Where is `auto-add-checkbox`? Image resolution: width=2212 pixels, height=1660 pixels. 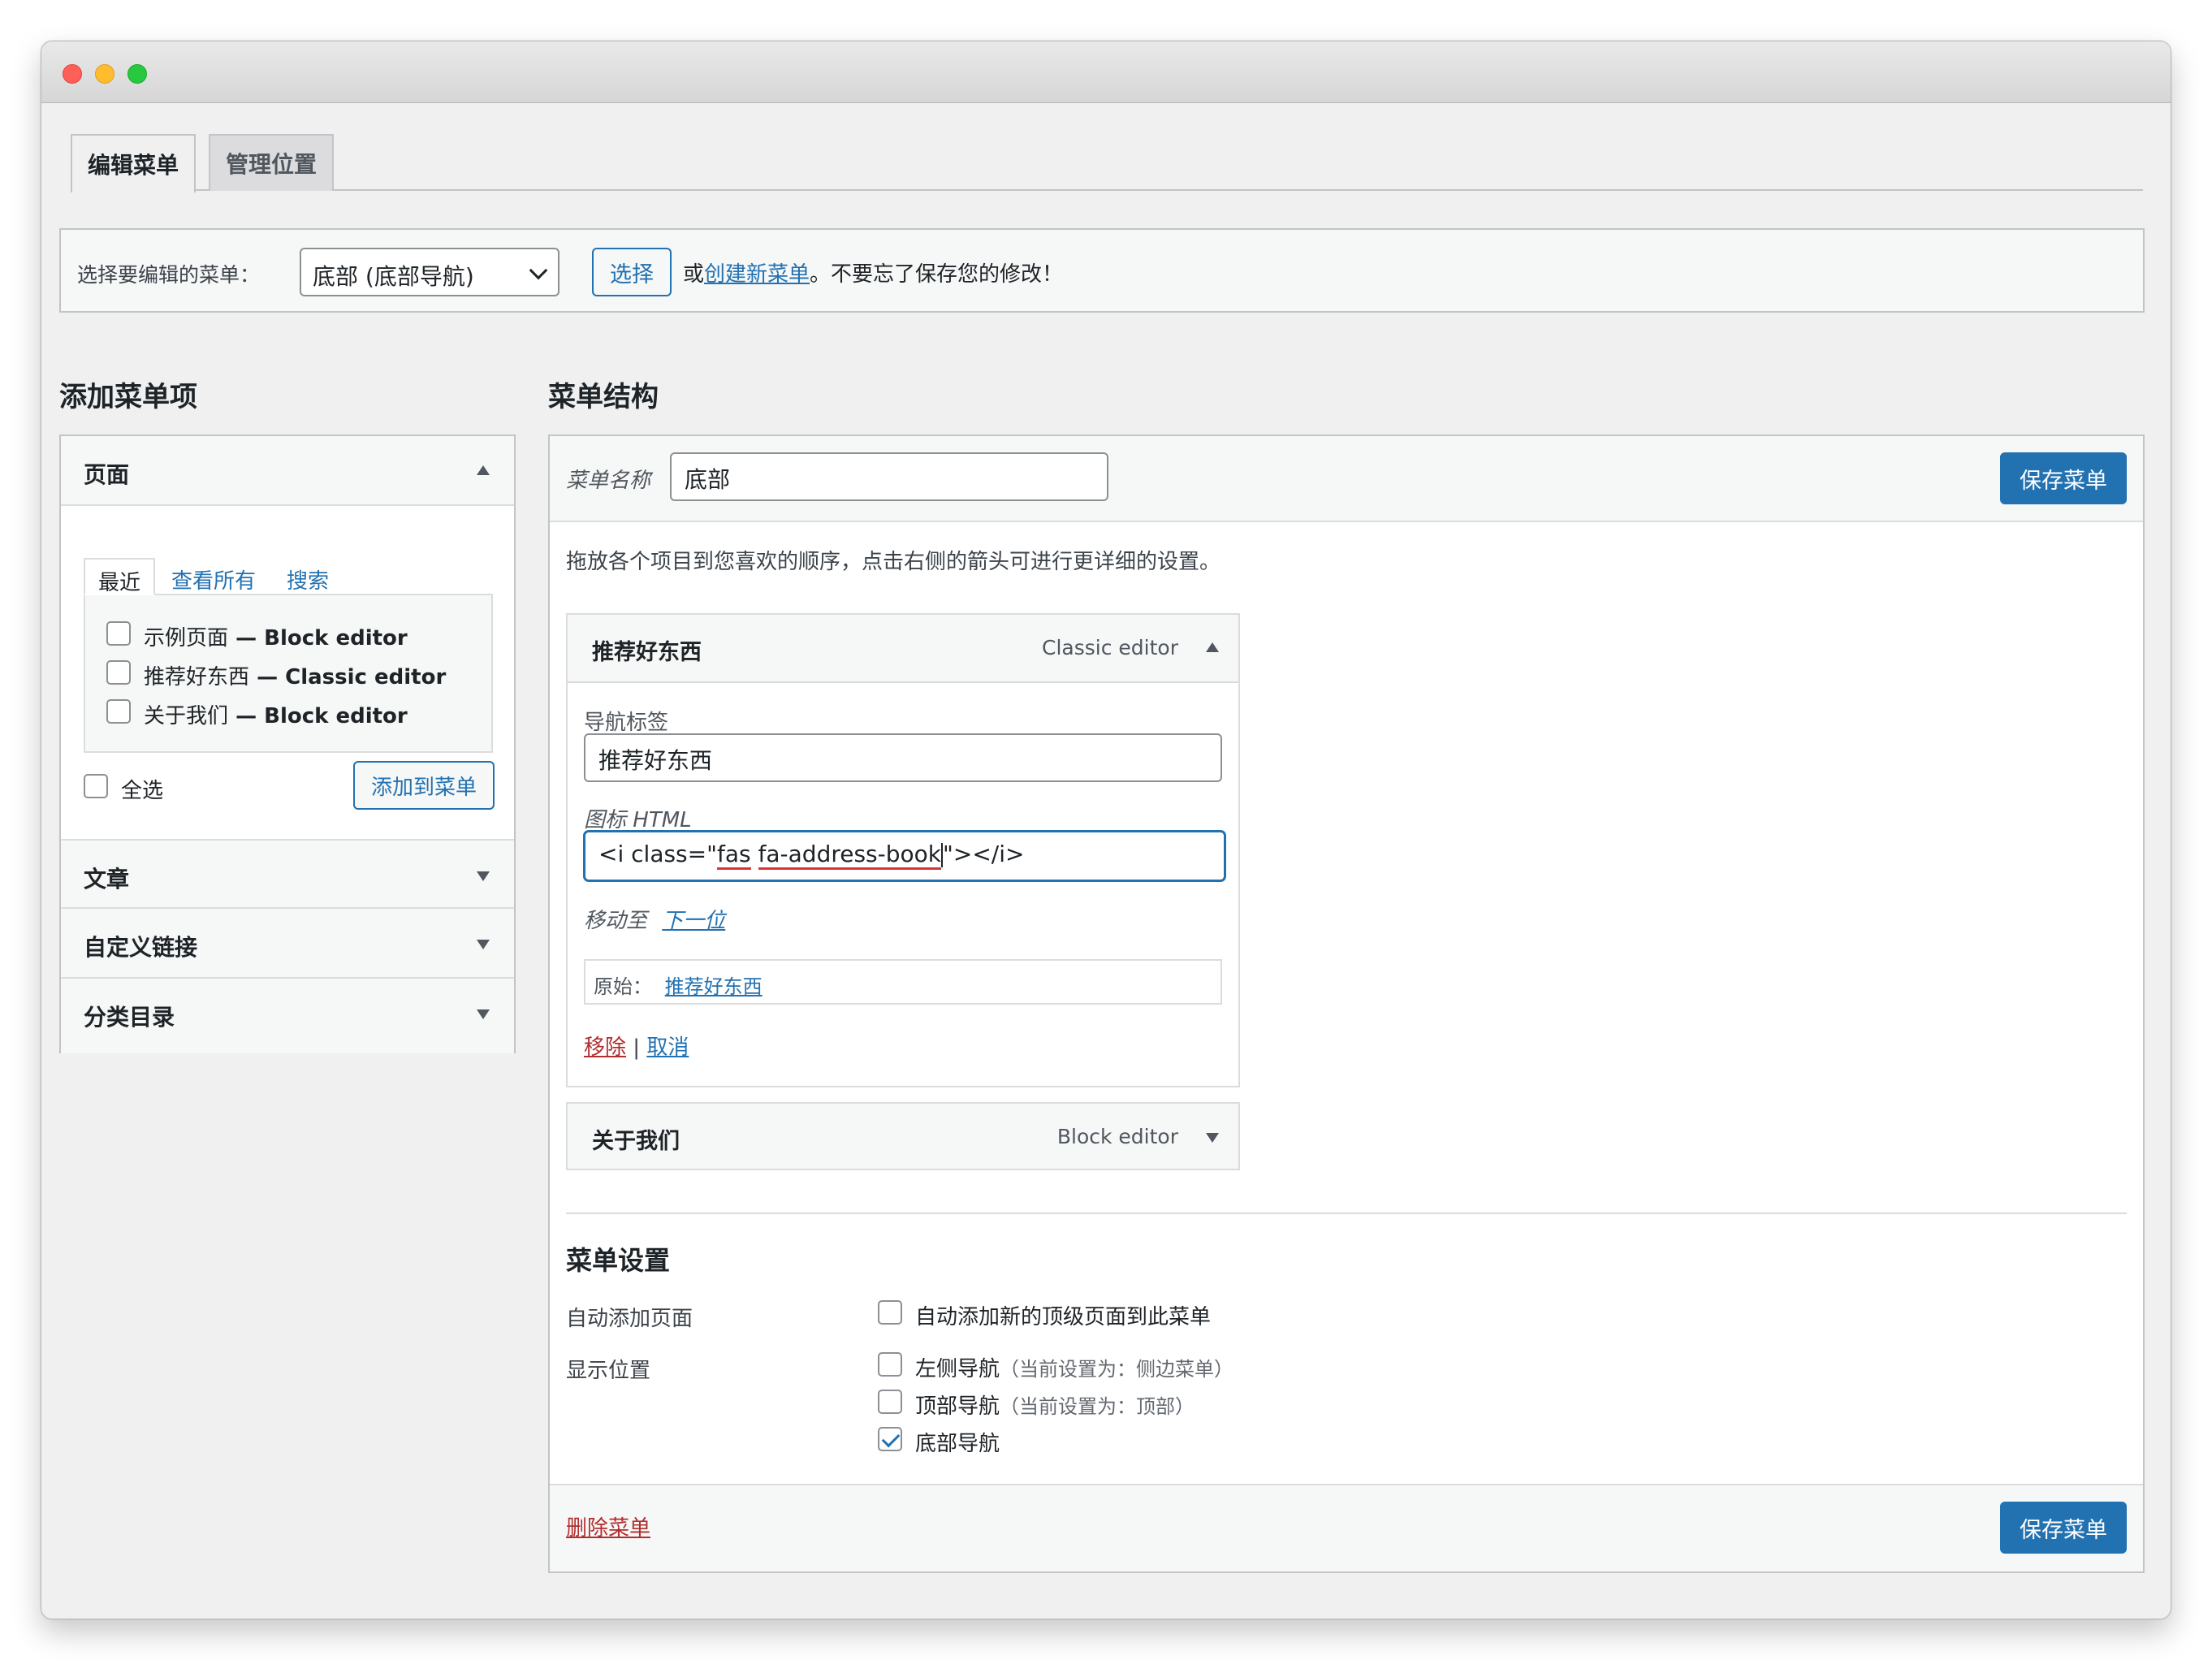
auto-add-checkbox is located at coordinates (890, 1312).